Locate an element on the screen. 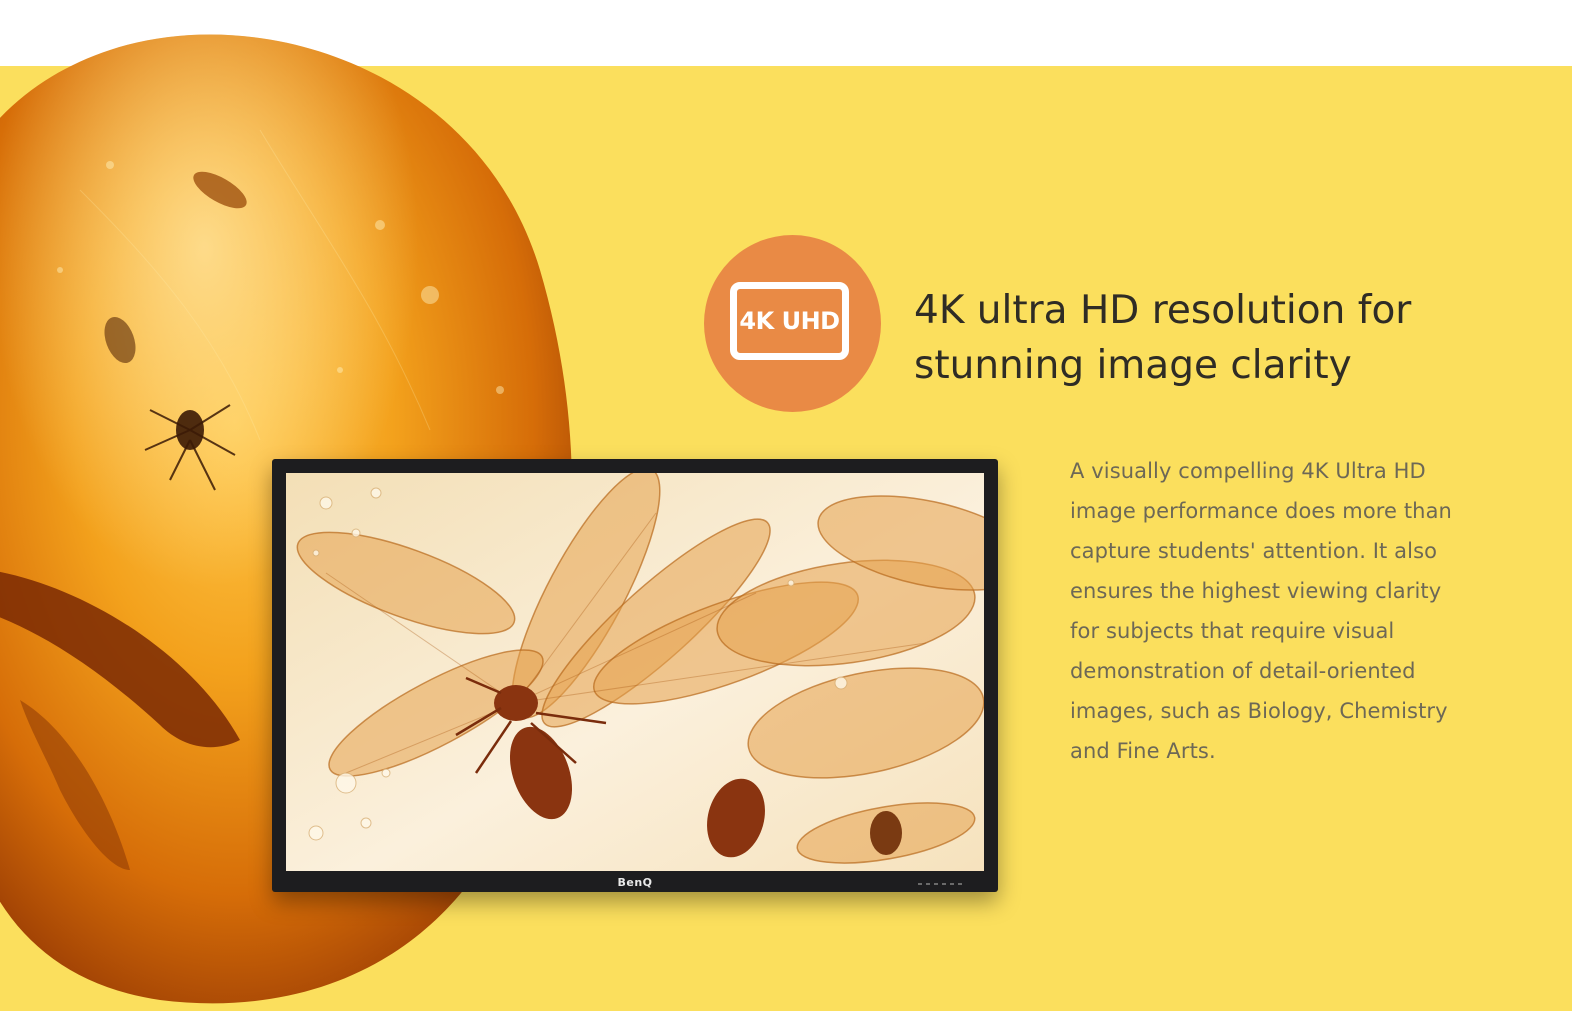  badge-label: 4K UHD is located at coordinates (789, 321).